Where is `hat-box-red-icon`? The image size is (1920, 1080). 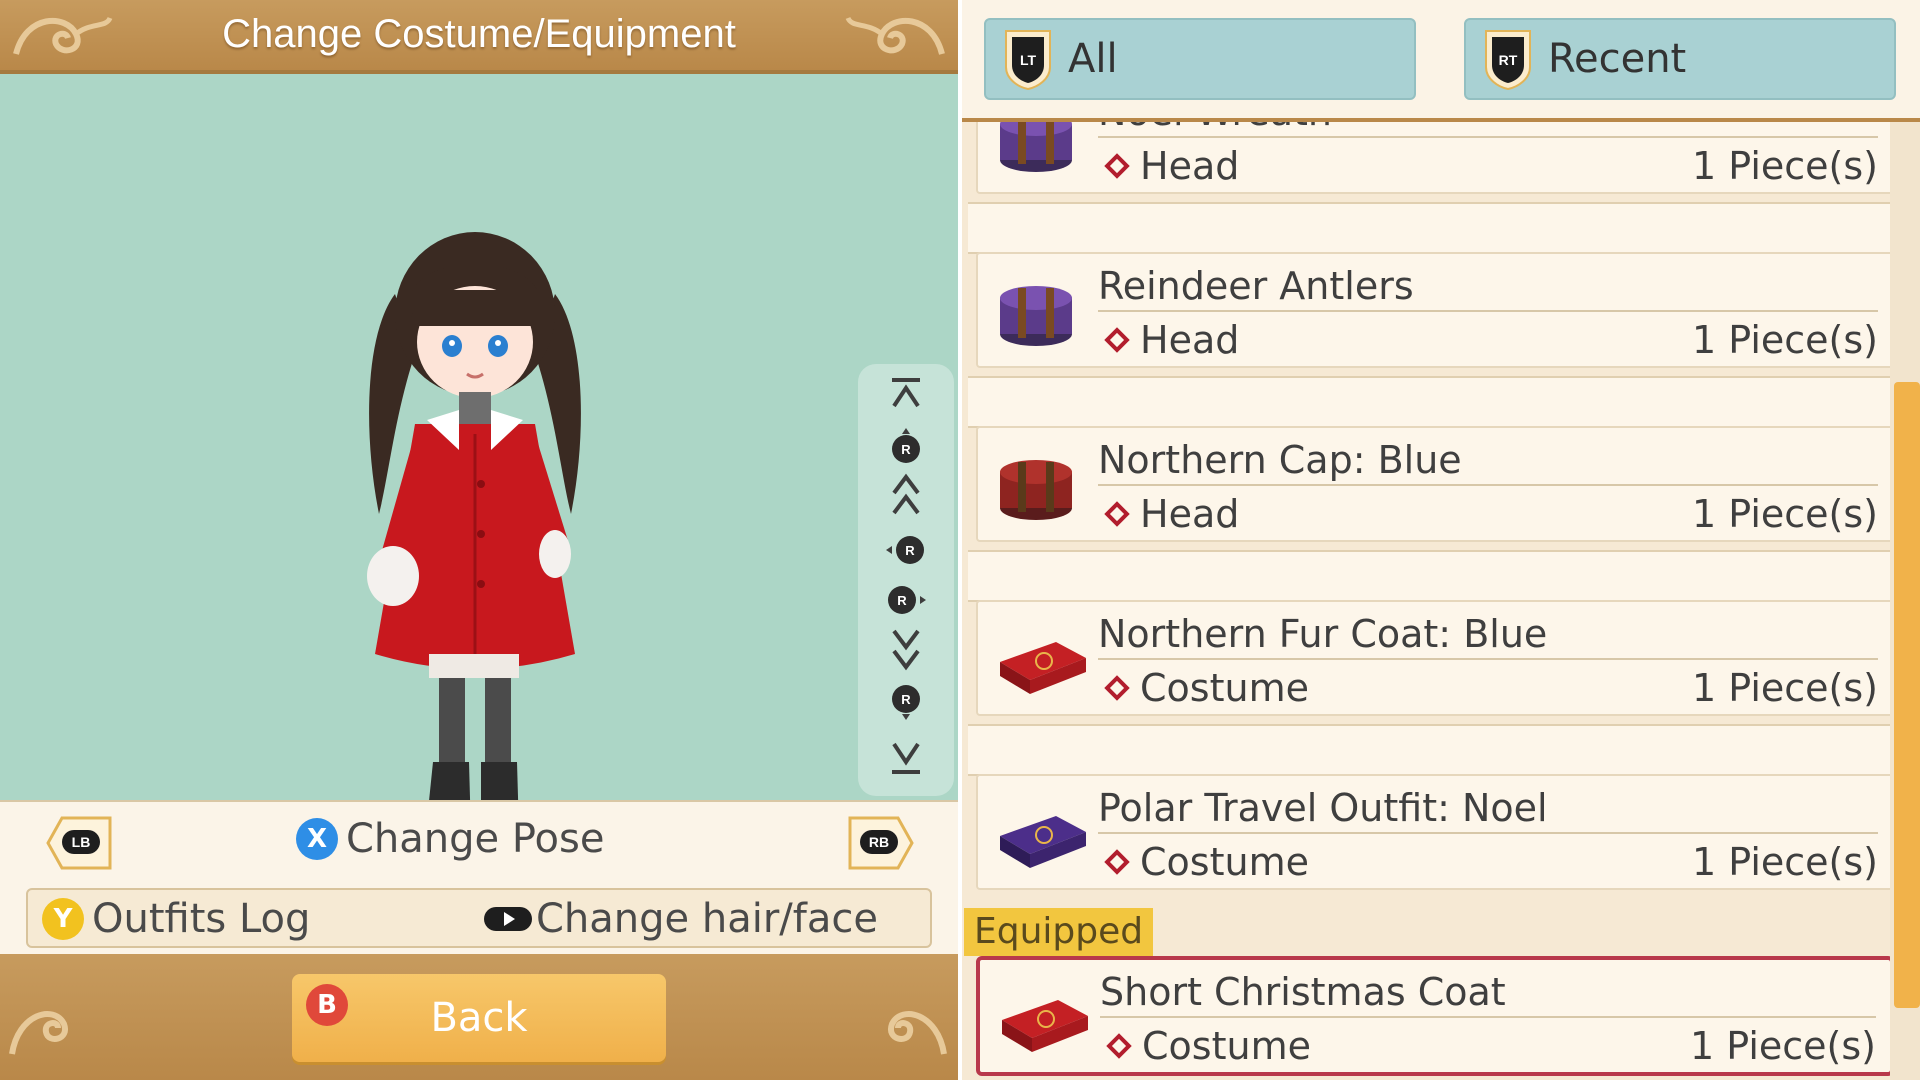
hat-box-red-icon is located at coordinates (1036, 490).